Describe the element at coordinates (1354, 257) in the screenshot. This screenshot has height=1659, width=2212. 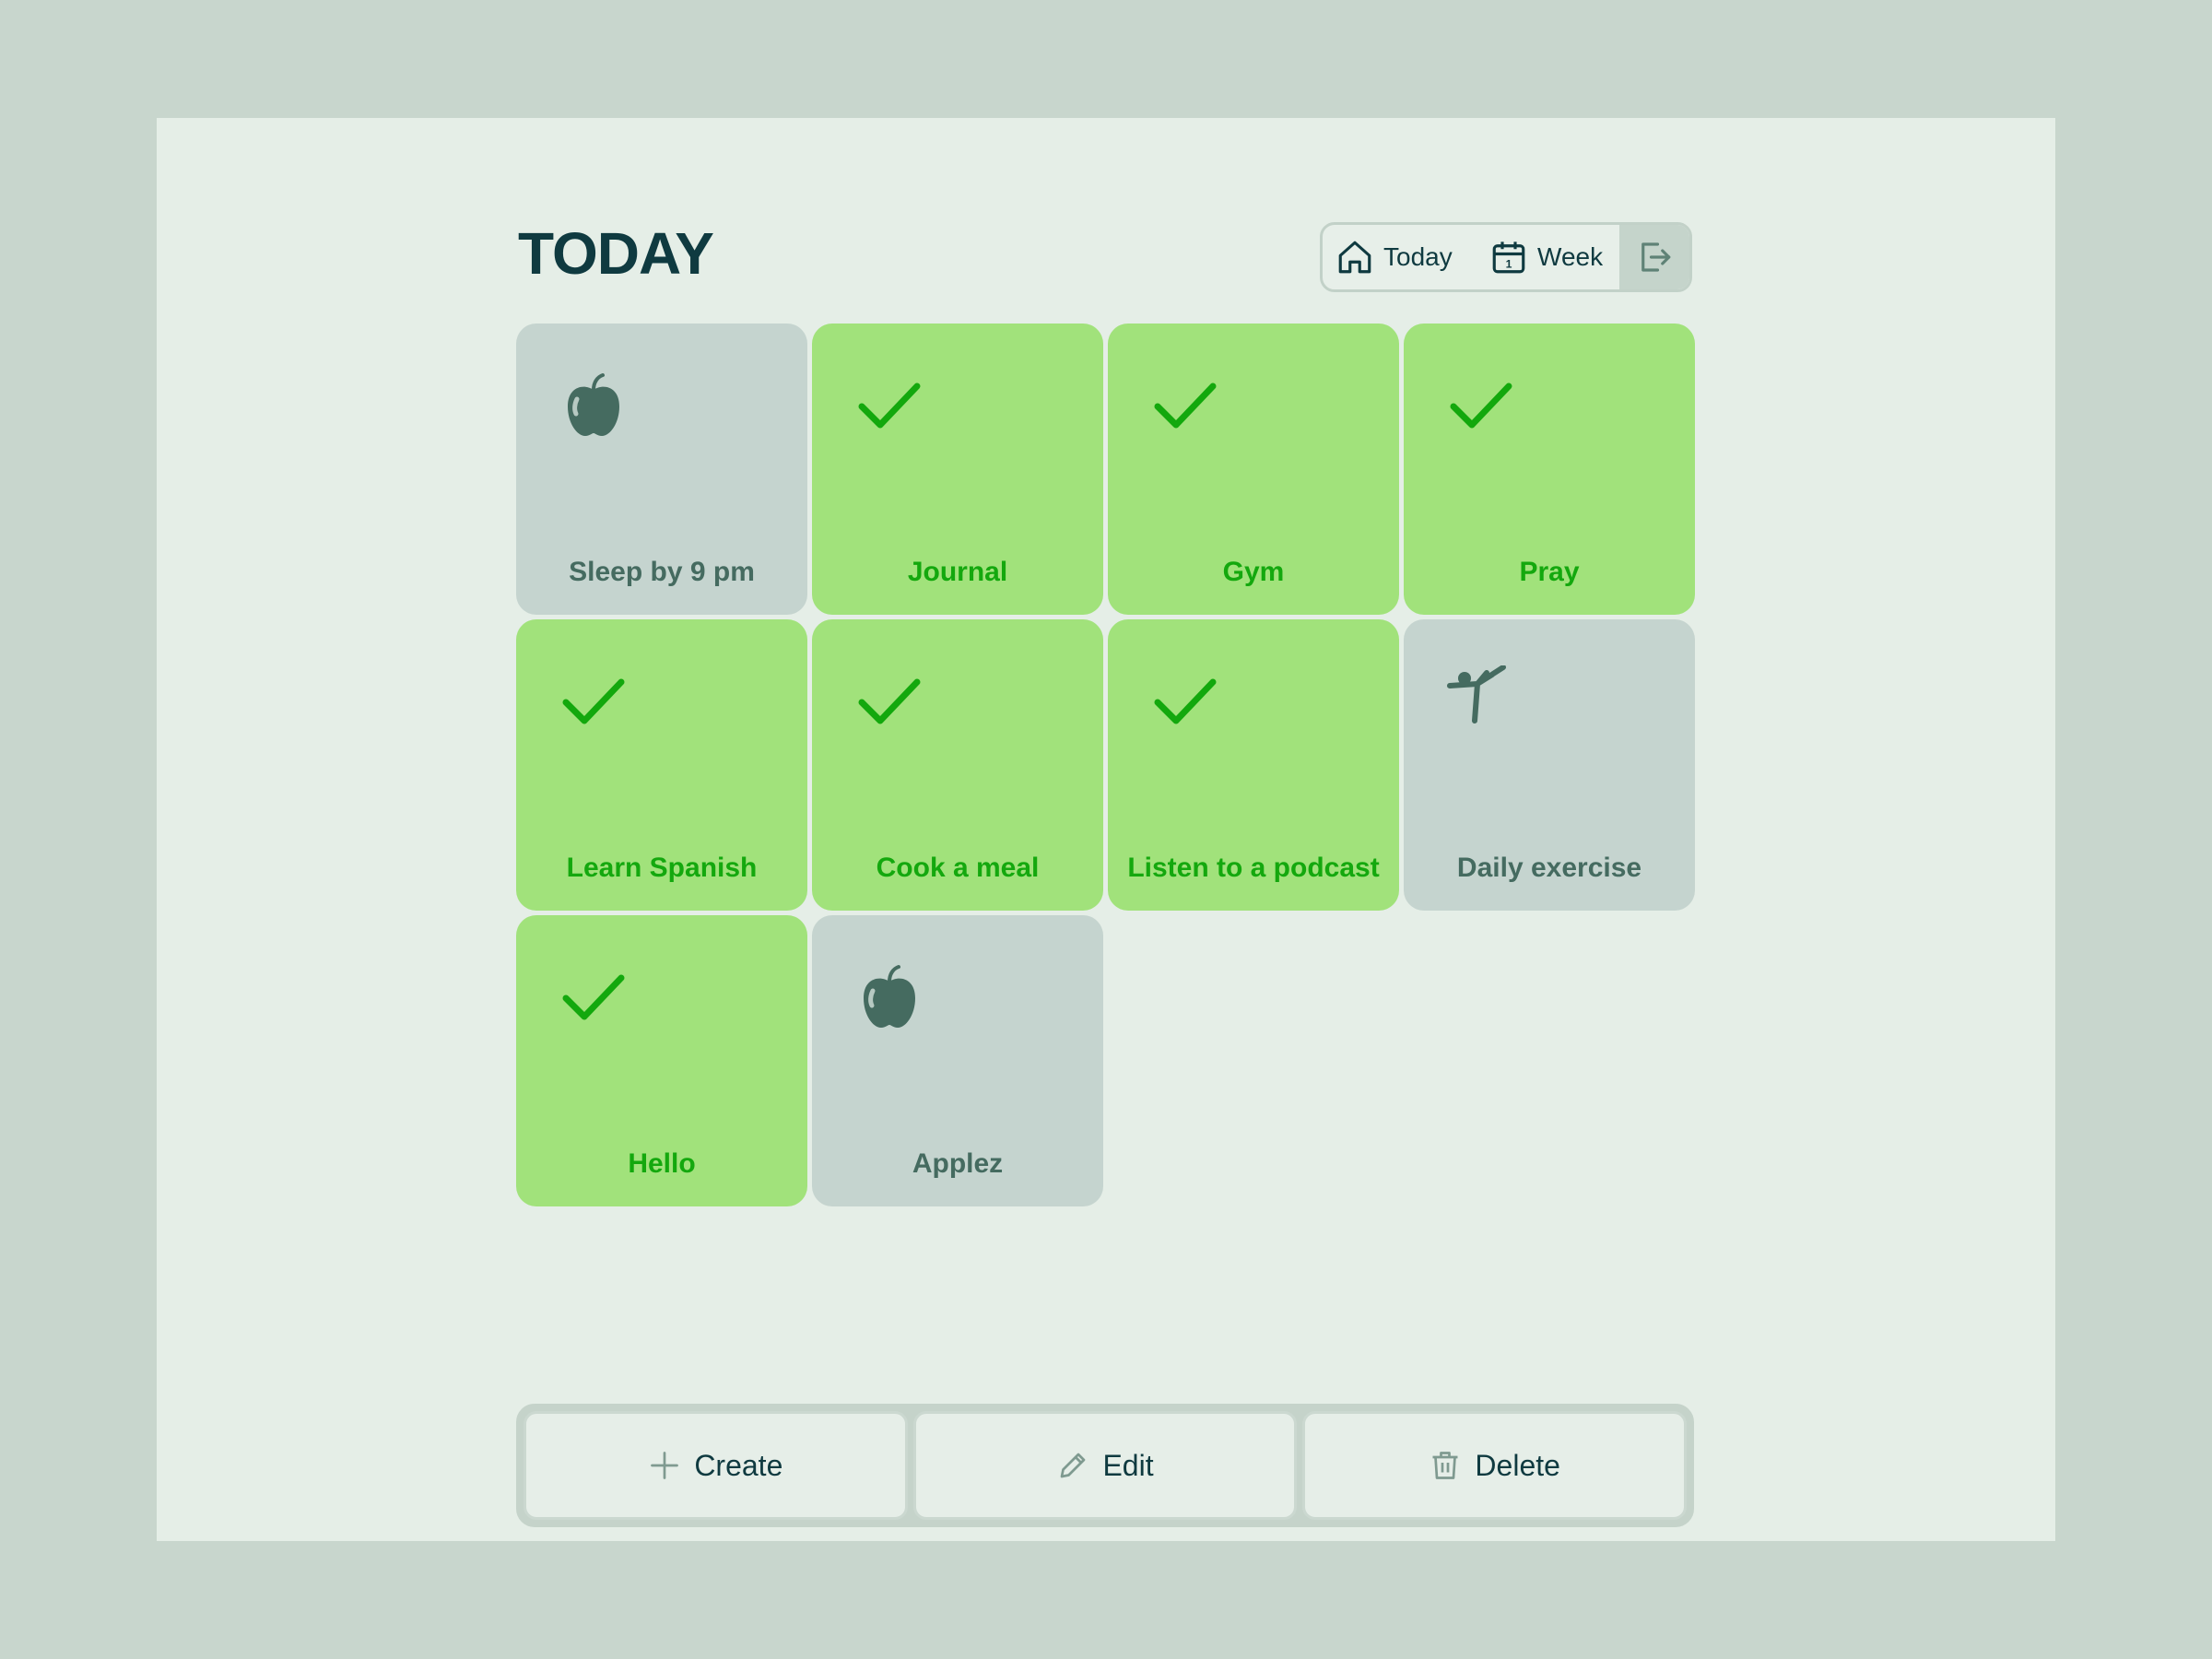
I see `home-icon` at that location.